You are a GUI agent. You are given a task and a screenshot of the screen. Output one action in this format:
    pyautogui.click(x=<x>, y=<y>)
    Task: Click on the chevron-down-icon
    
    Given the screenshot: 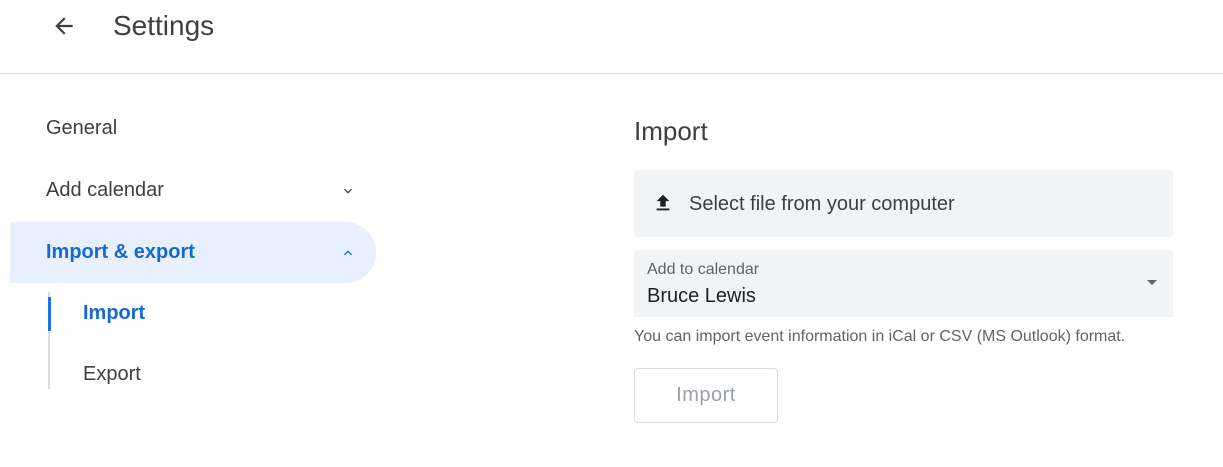 What is the action you would take?
    pyautogui.click(x=348, y=191)
    